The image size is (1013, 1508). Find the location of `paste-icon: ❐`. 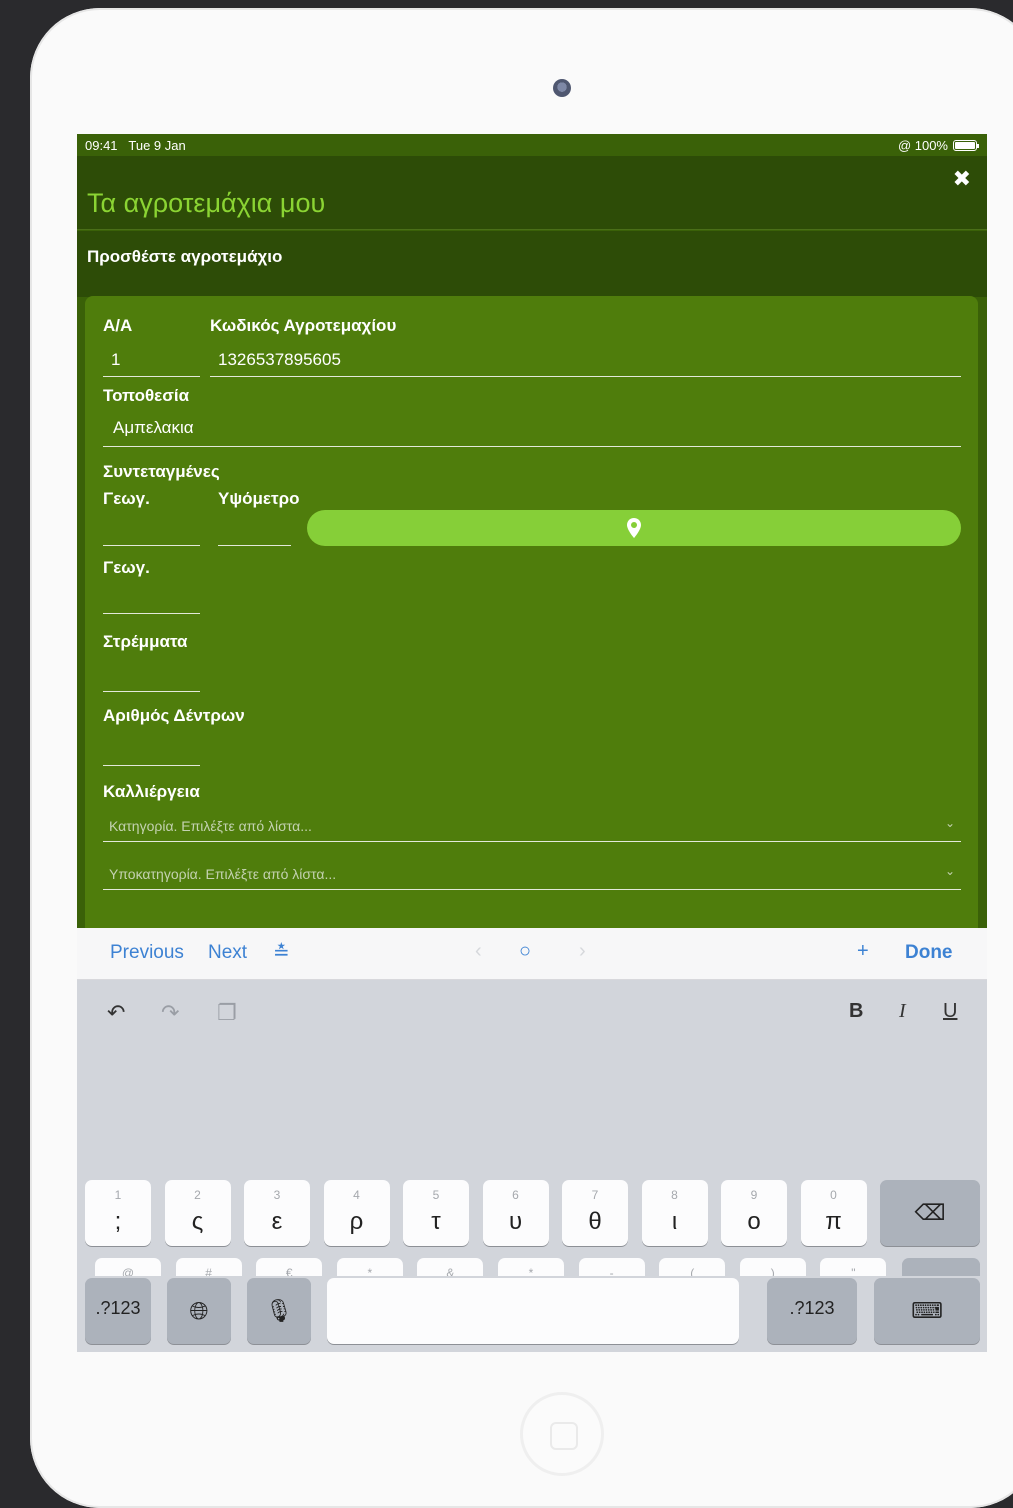

paste-icon: ❐ is located at coordinates (227, 1013).